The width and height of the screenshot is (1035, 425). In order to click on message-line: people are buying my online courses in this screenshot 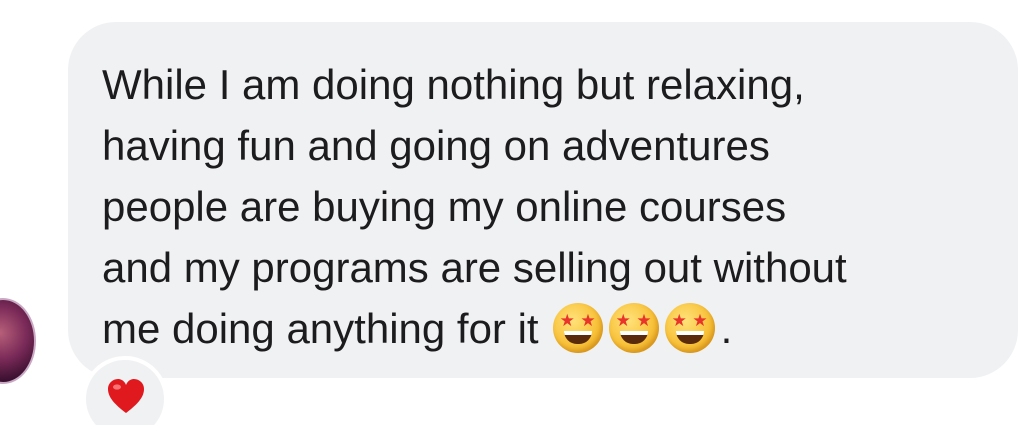, I will do `click(444, 206)`.